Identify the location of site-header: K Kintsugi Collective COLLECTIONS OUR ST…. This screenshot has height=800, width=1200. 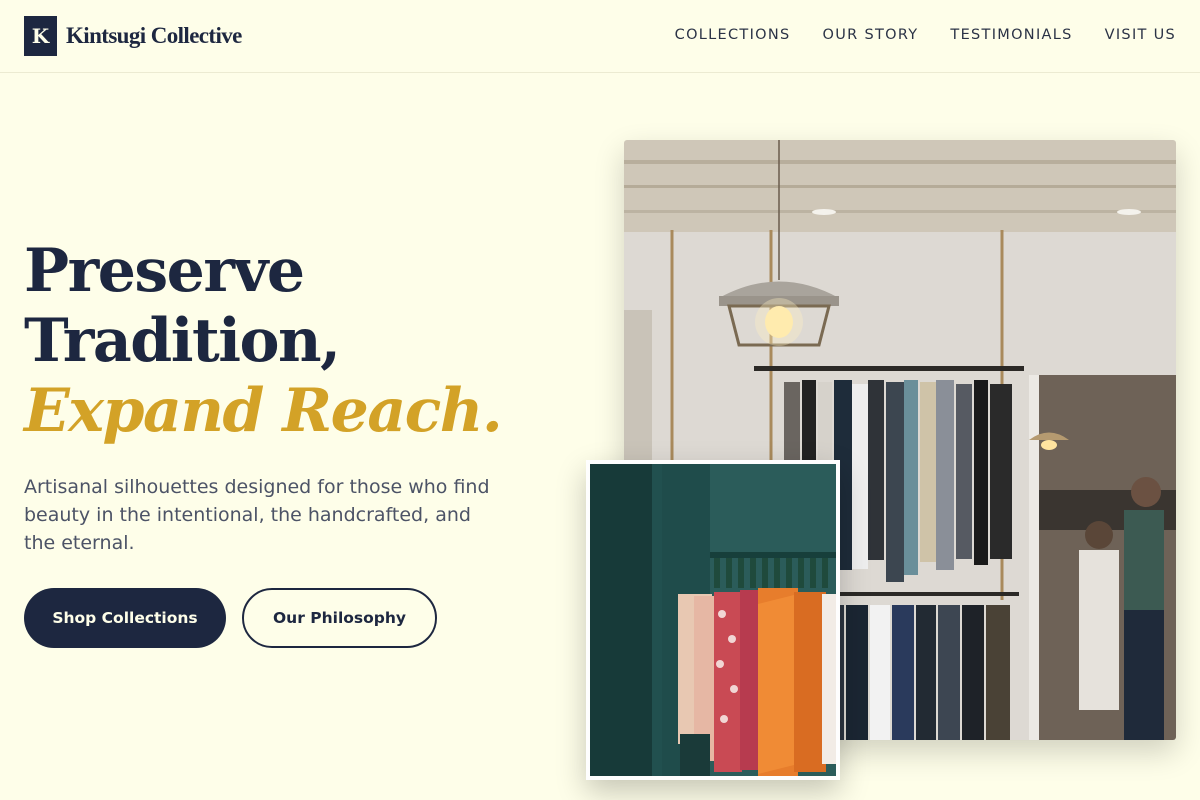
(600, 36).